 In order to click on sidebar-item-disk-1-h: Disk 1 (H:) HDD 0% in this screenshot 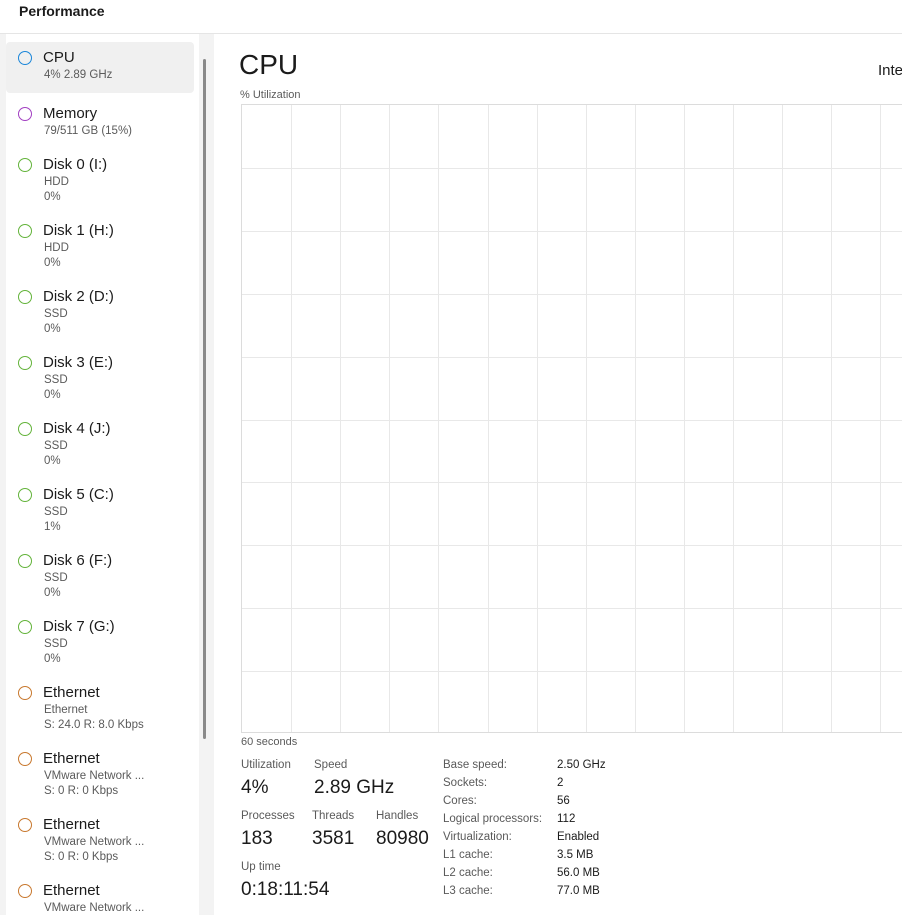, I will do `click(100, 248)`.